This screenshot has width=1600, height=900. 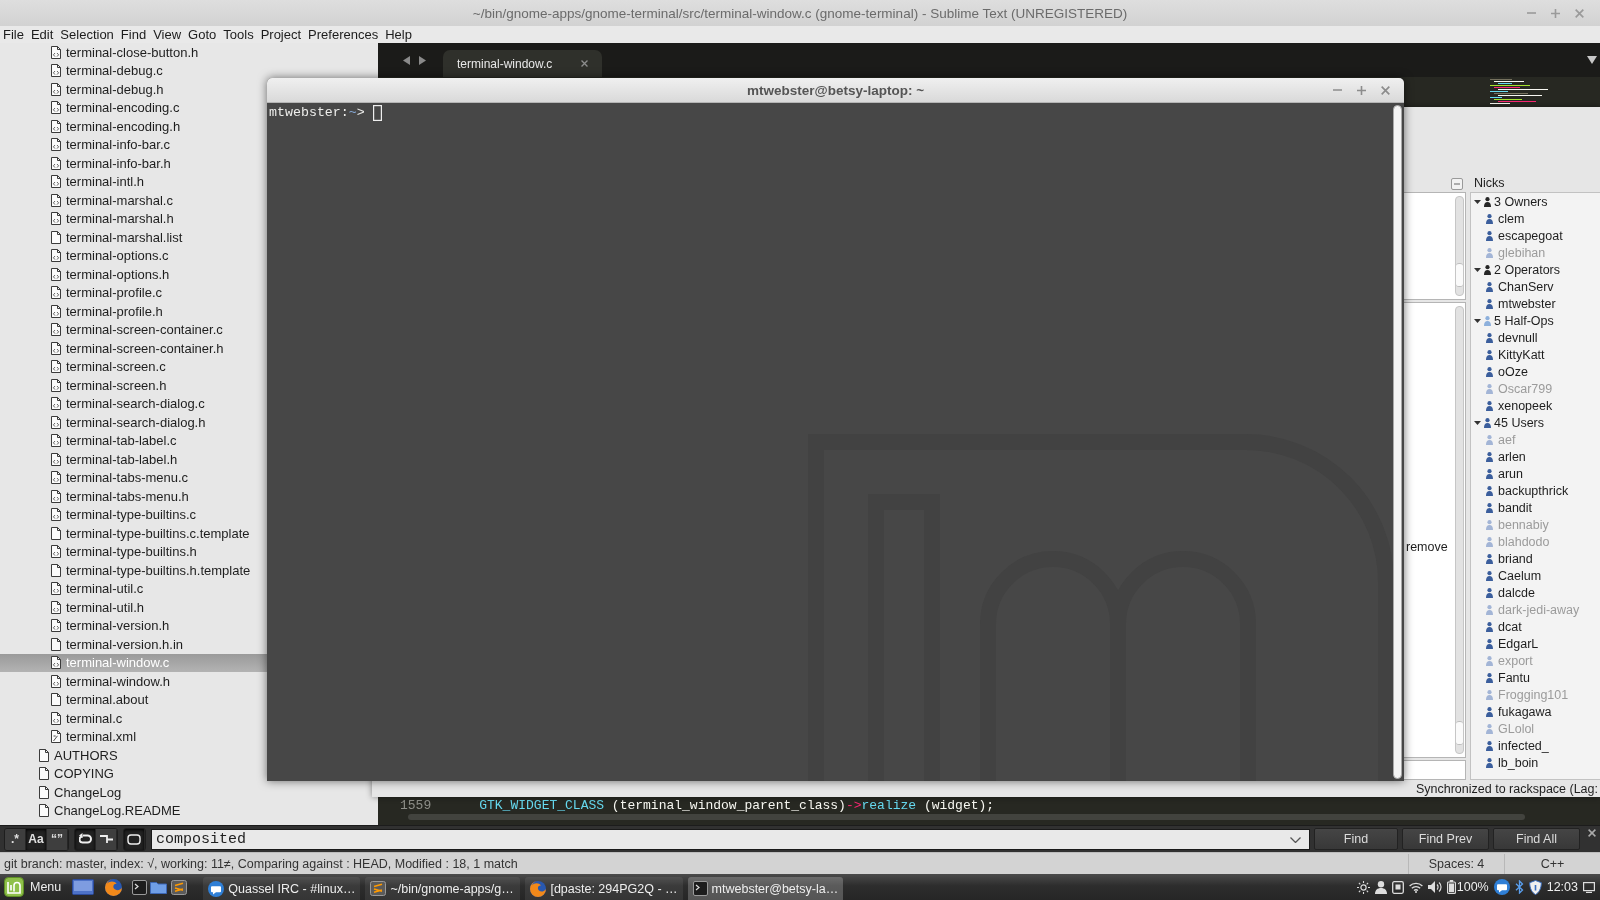 I want to click on file-tree-item: terminal-screen.c, so click(x=87, y=366).